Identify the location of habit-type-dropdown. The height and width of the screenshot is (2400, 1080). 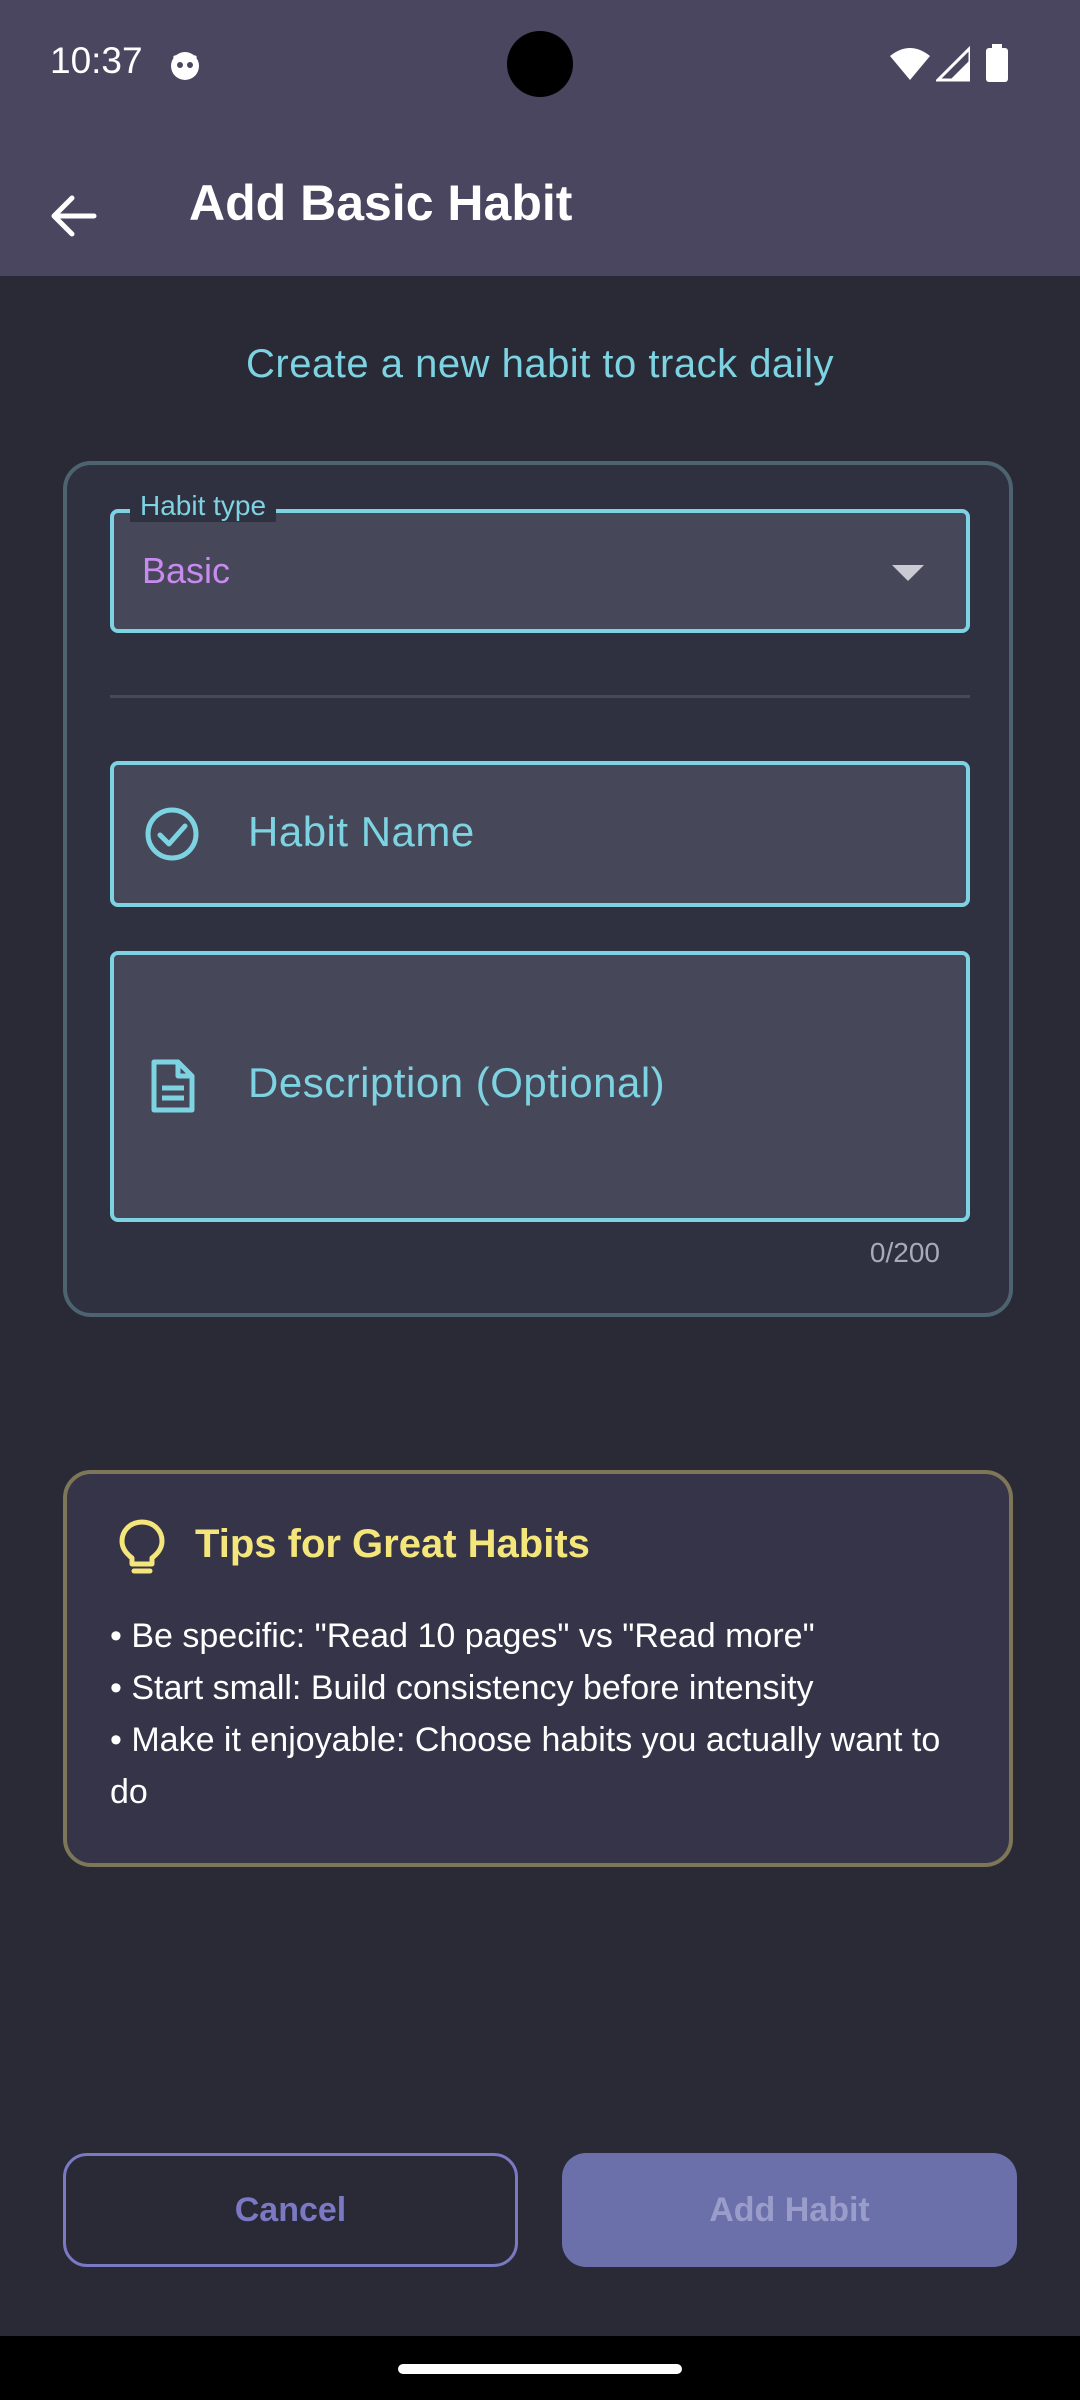
(540, 571).